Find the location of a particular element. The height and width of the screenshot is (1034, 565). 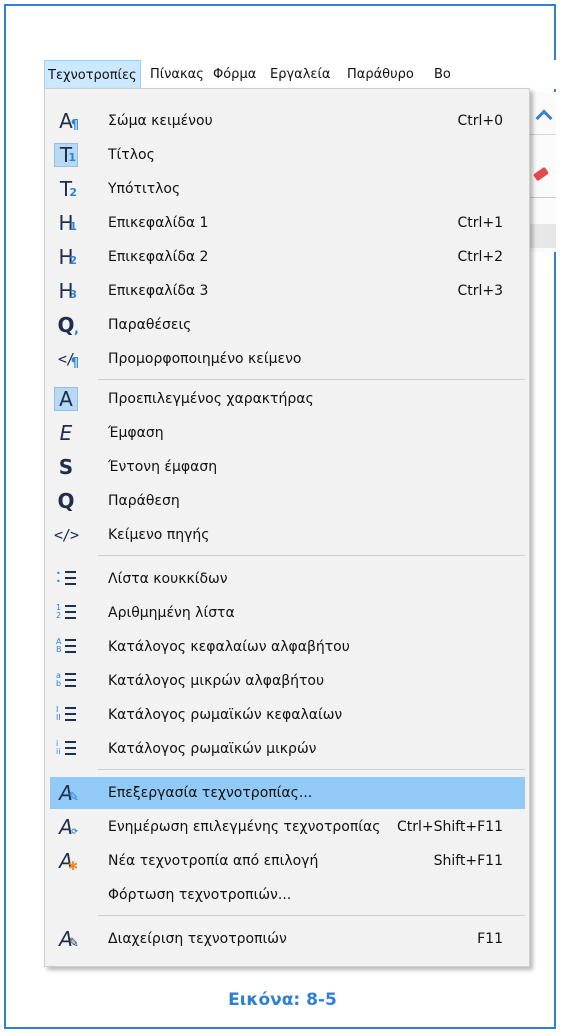

quotations-icon: Q, is located at coordinates (68, 325).